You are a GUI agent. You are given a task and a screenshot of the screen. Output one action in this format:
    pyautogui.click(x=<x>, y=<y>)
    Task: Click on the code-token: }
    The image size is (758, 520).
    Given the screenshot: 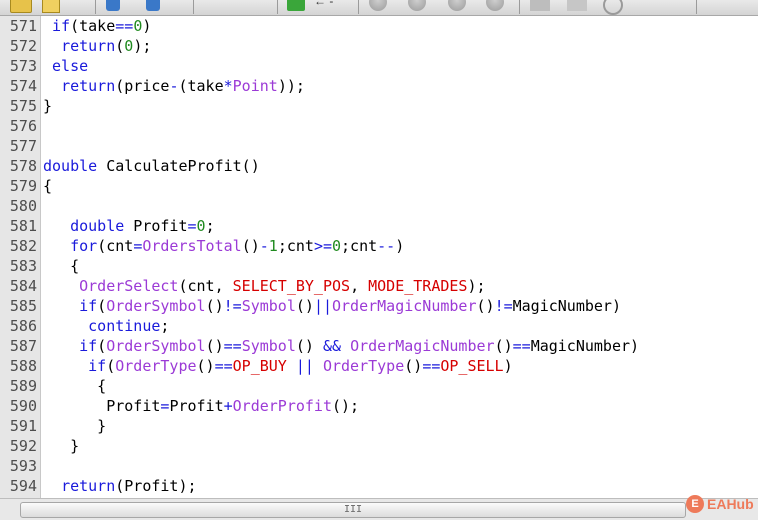 What is the action you would take?
    pyautogui.click(x=75, y=426)
    